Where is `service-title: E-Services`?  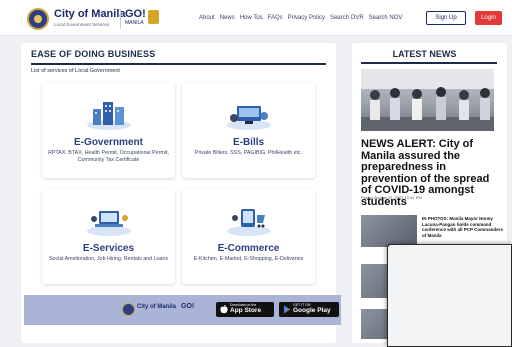
service-title: E-Services is located at coordinates (108, 248).